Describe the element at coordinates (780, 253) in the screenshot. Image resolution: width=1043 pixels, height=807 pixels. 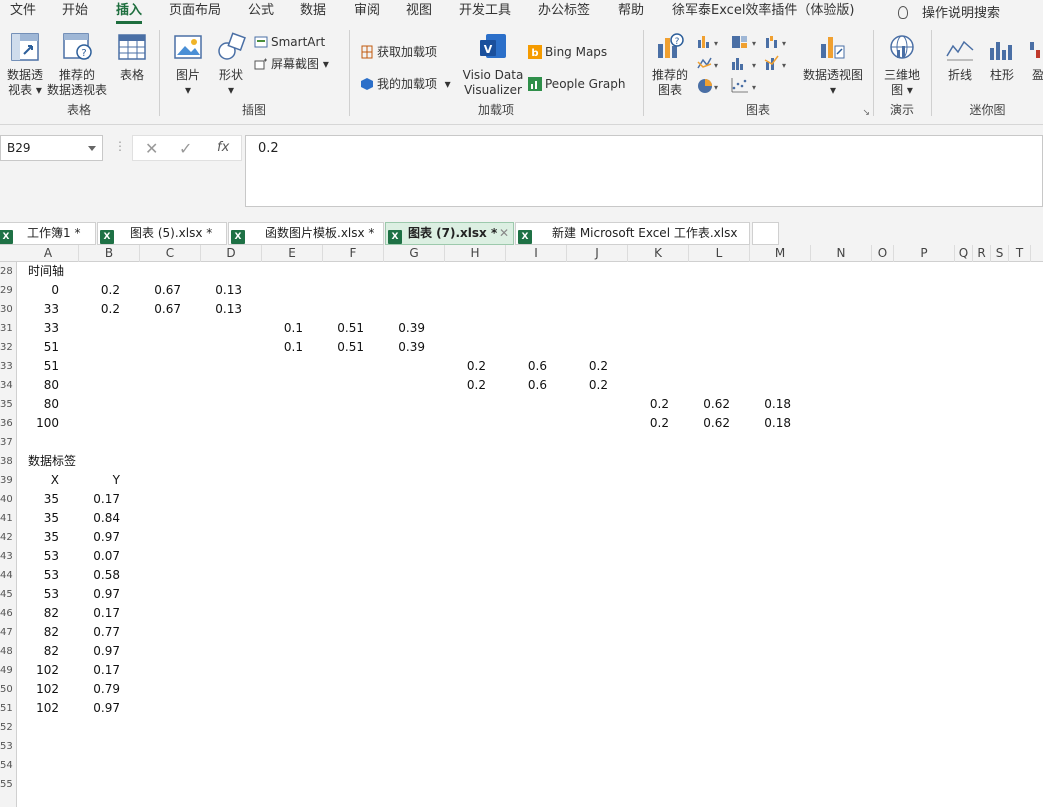
I see `column-header: M` at that location.